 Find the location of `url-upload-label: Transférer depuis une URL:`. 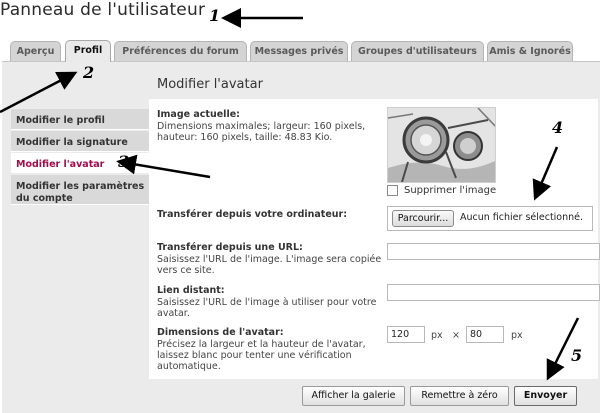

url-upload-label: Transférer depuis une URL: is located at coordinates (230, 247).